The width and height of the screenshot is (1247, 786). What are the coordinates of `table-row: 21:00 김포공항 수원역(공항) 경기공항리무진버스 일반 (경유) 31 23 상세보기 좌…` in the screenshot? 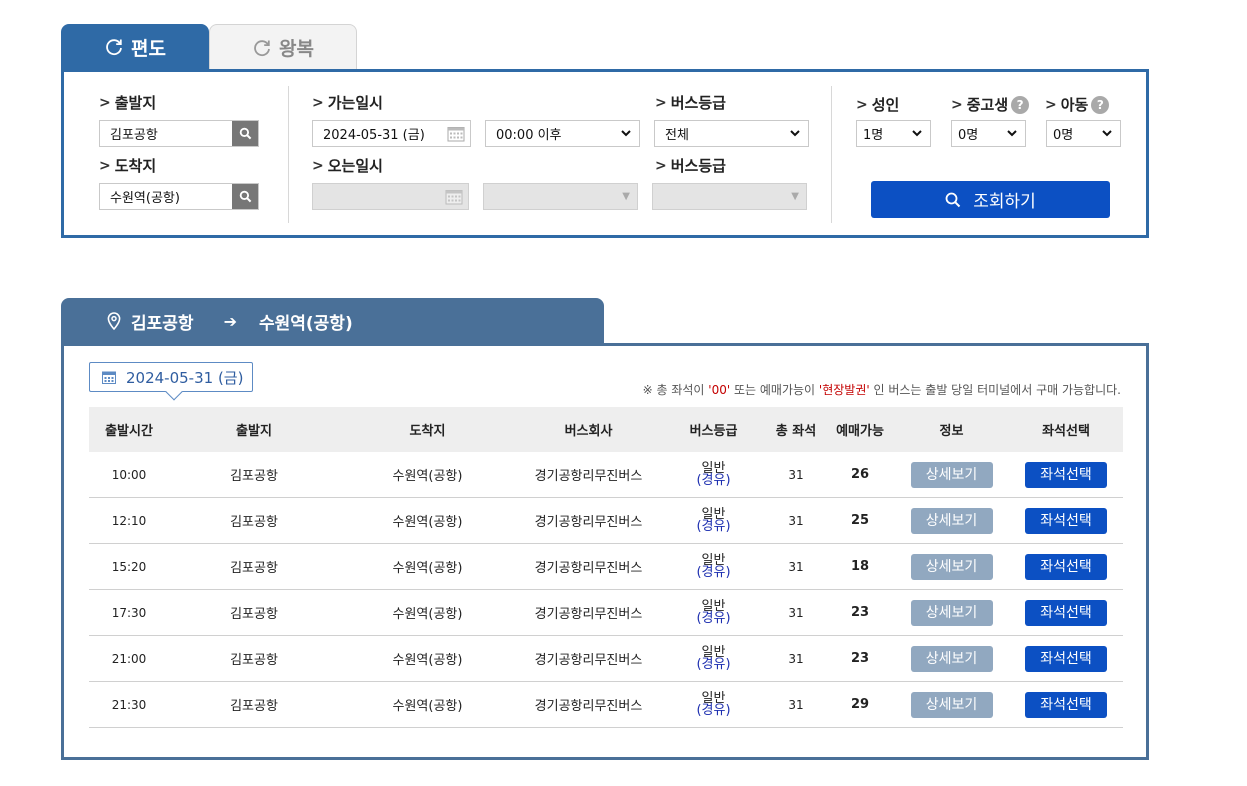 It's located at (606, 659).